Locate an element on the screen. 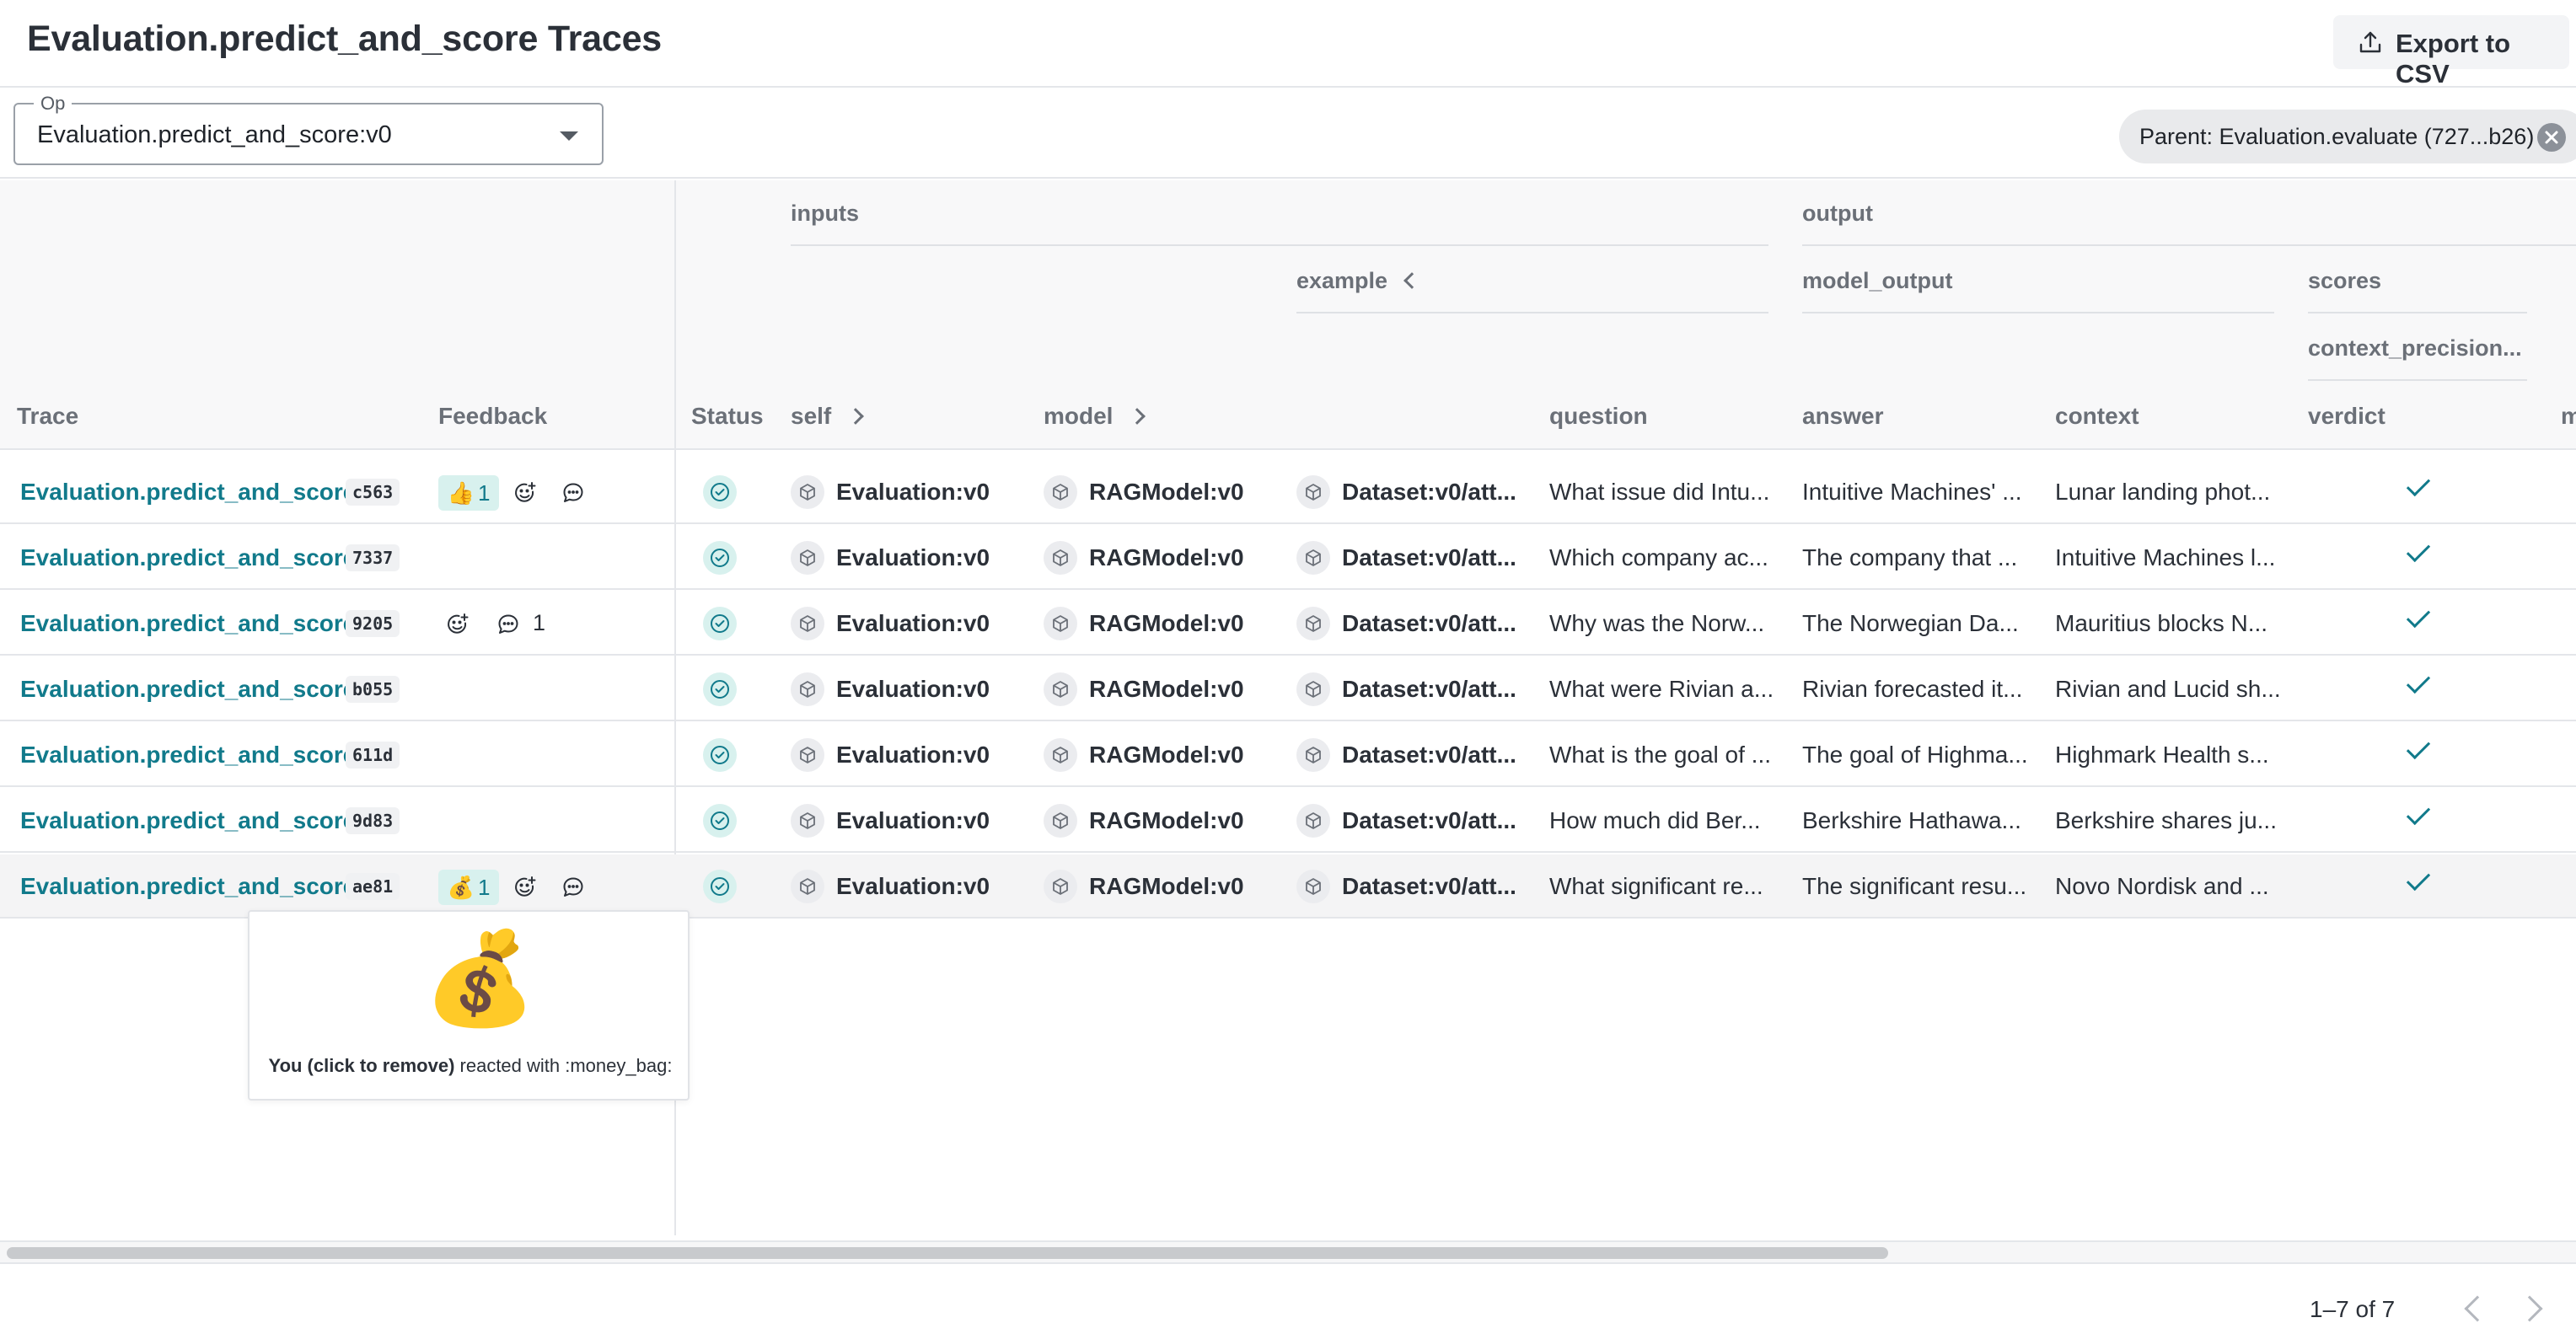 The width and height of the screenshot is (2576, 1339). horizontal-scrollbar is located at coordinates (1288, 1252).